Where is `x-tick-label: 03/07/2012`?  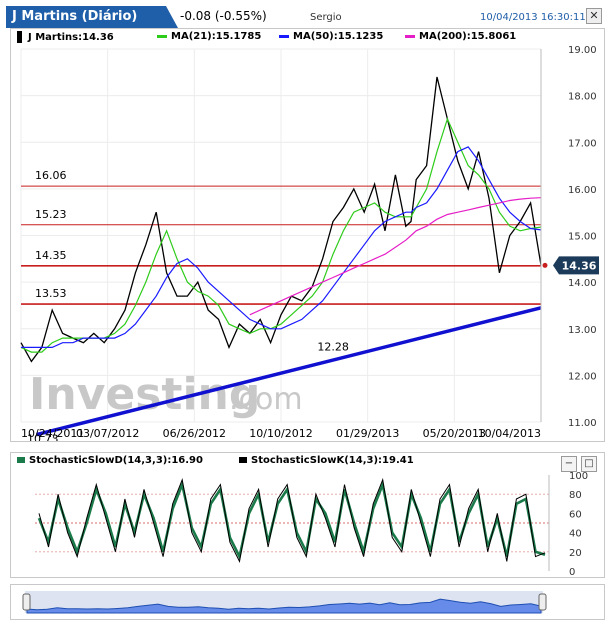 x-tick-label: 03/07/2012 is located at coordinates (107, 433).